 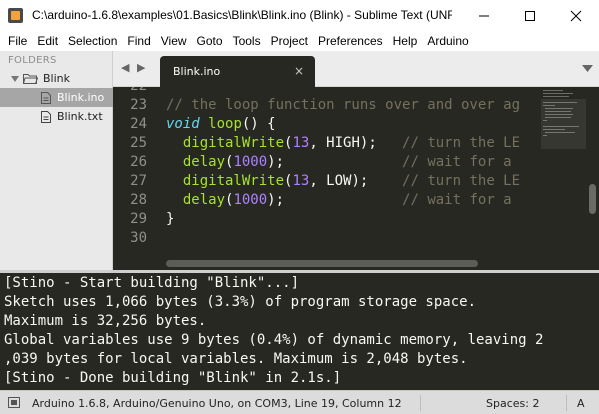 I want to click on code-line: digitalWrite(13, HIGH); // turn the LE, so click(x=343, y=143).